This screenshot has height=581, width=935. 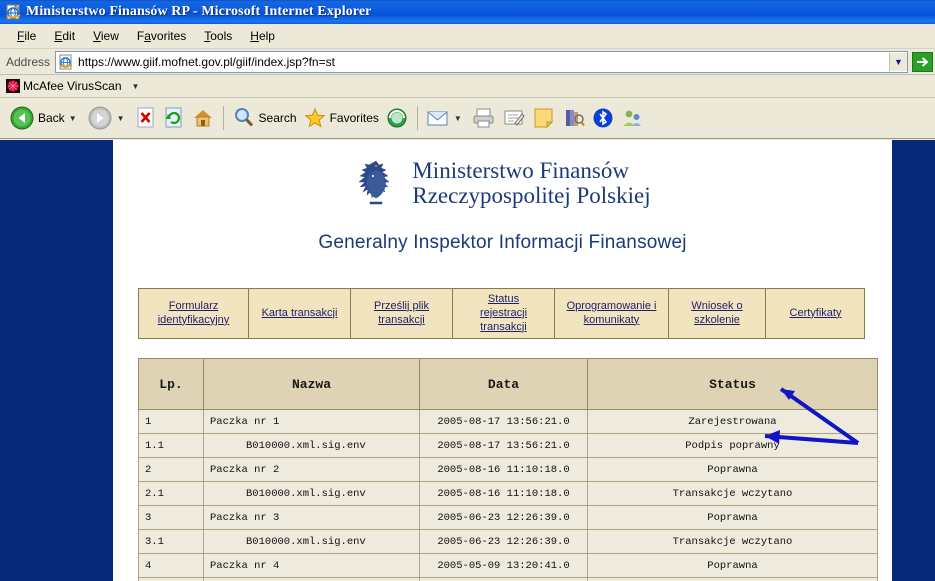 I want to click on menu-help: Help, so click(x=262, y=36).